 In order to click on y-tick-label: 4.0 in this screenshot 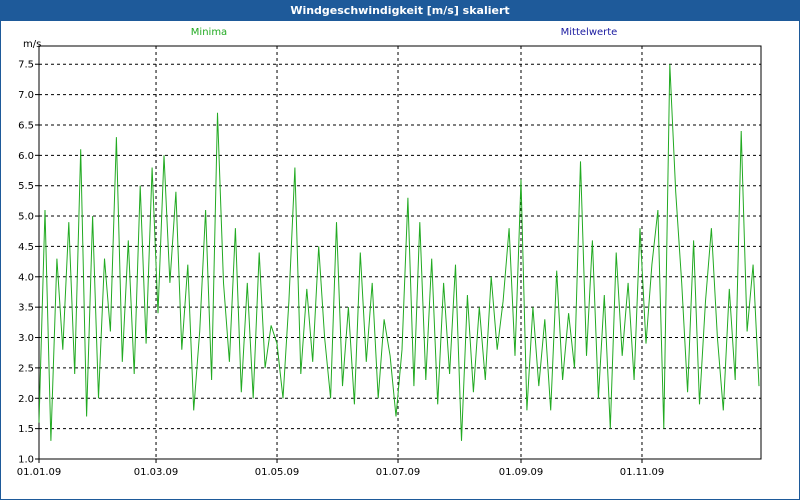, I will do `click(26, 277)`.